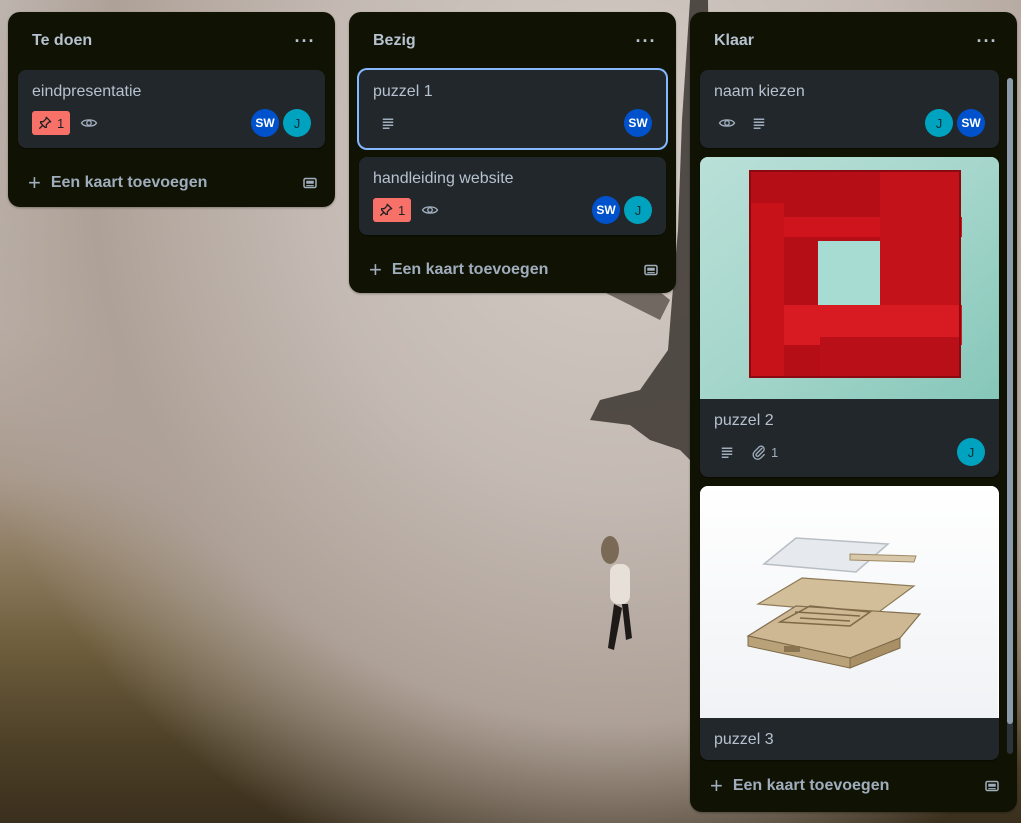  Describe the element at coordinates (744, 739) in the screenshot. I see `card-title: puzzel 3` at that location.